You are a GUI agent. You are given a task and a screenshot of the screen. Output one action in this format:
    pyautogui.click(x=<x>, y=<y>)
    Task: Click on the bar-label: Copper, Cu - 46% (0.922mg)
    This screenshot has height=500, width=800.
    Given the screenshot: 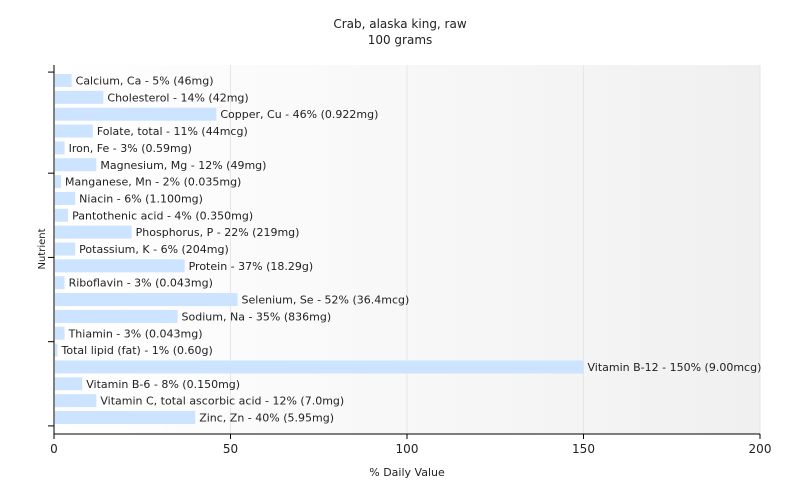 What is the action you would take?
    pyautogui.click(x=299, y=114)
    